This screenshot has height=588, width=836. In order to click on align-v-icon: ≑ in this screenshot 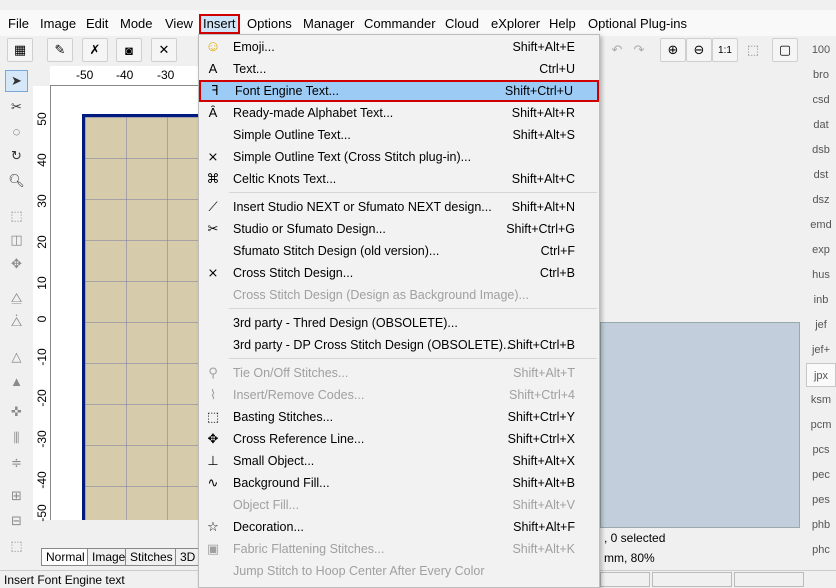, I will do `click(16, 463)`.